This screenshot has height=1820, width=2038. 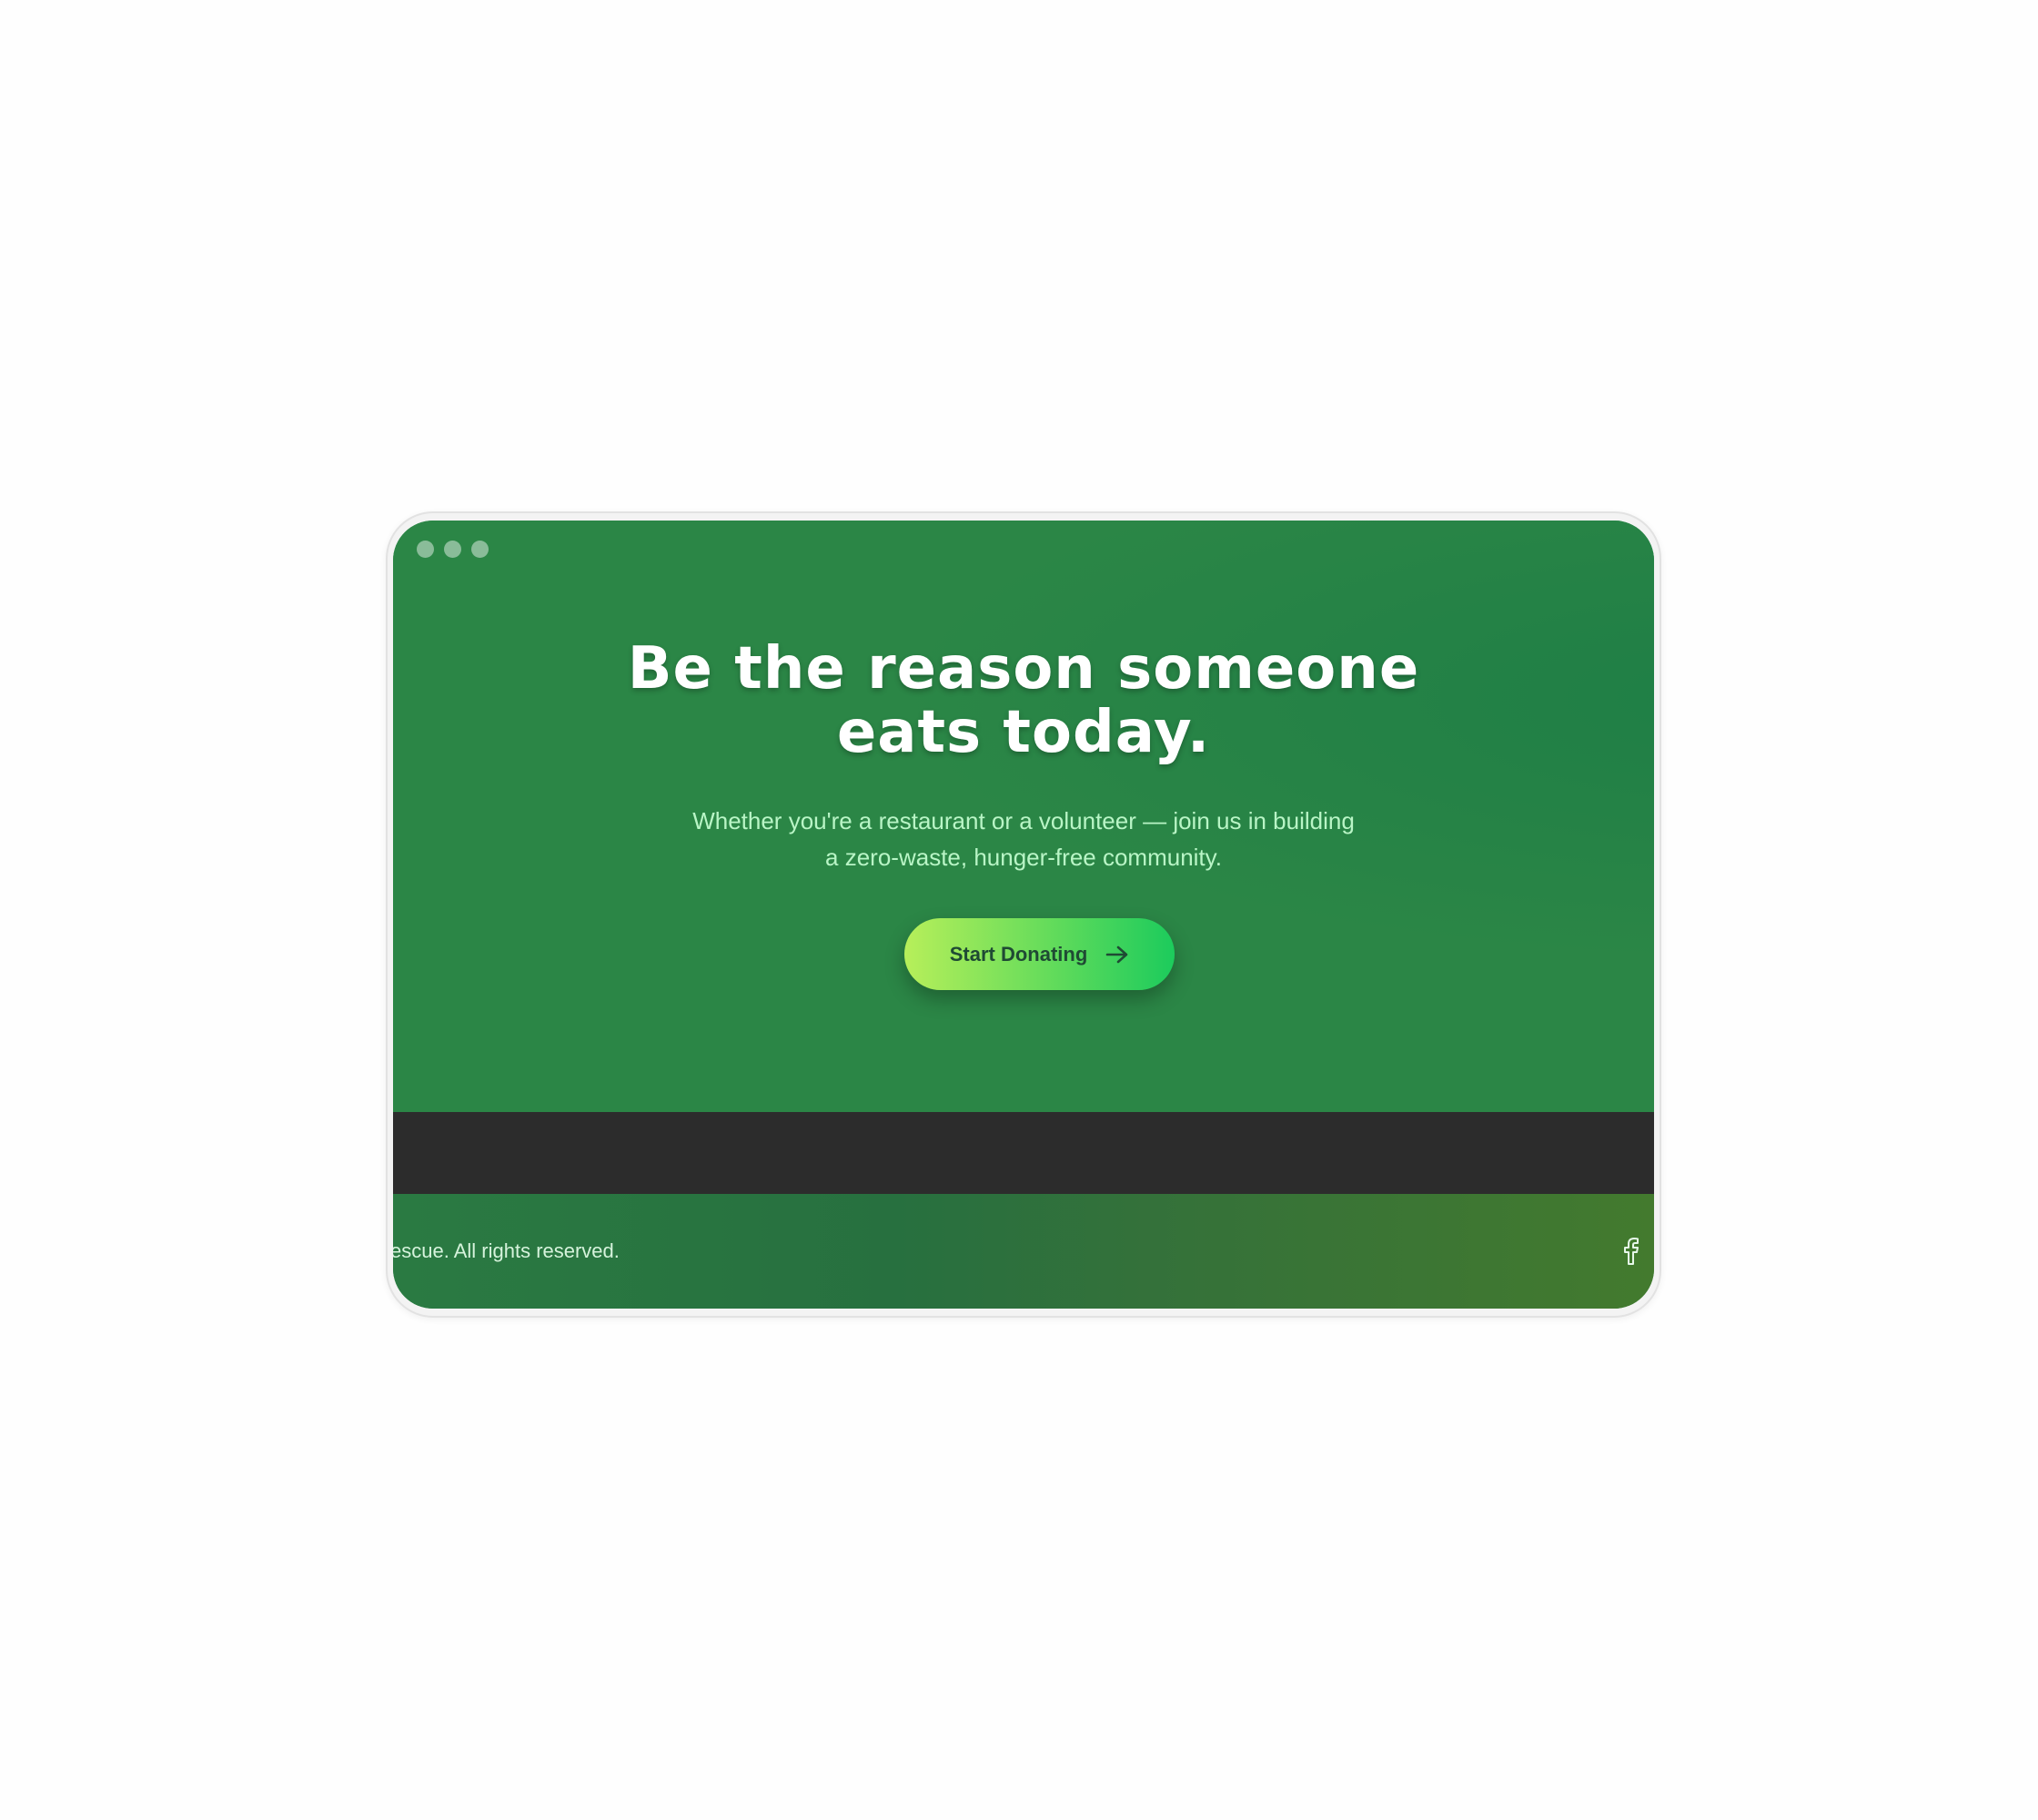 I want to click on hero-headline: Be the reason someone eats today., so click(x=1023, y=700).